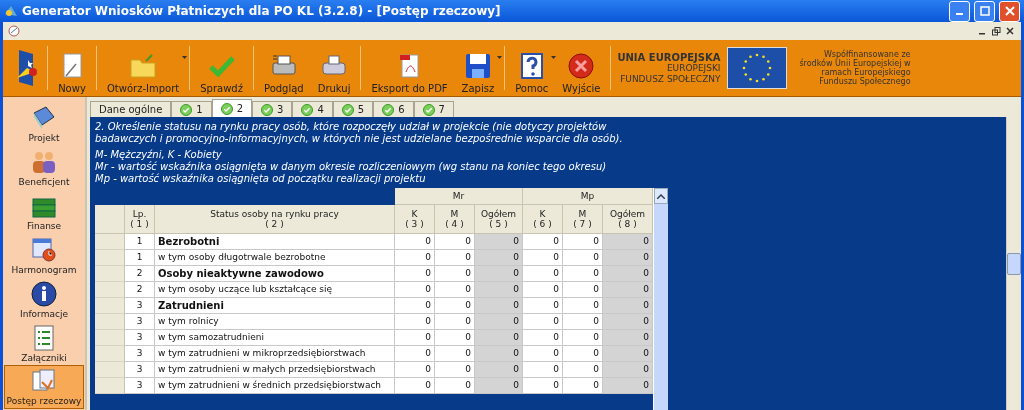 Image resolution: width=1024 pixels, height=410 pixels. What do you see at coordinates (275, 306) in the screenshot?
I see `table-cell: Zatrudnieni` at bounding box center [275, 306].